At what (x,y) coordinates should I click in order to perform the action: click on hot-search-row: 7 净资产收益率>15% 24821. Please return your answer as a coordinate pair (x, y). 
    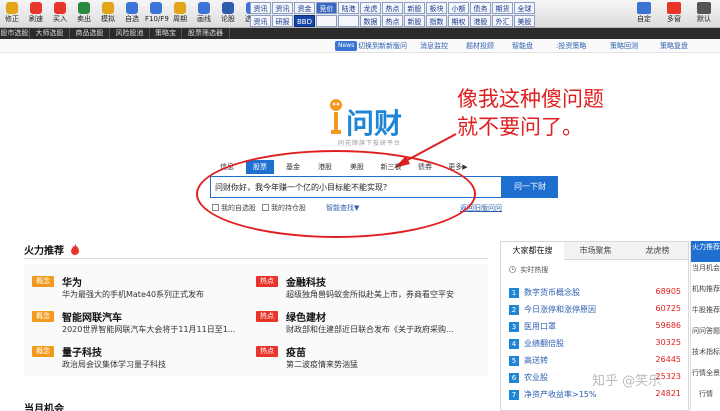
    Looking at the image, I should click on (595, 395).